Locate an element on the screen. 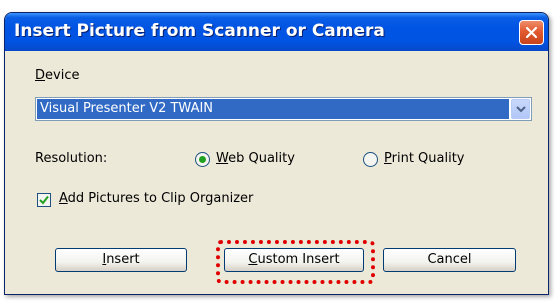 The image size is (557, 303). device-label: Device is located at coordinates (57, 75).